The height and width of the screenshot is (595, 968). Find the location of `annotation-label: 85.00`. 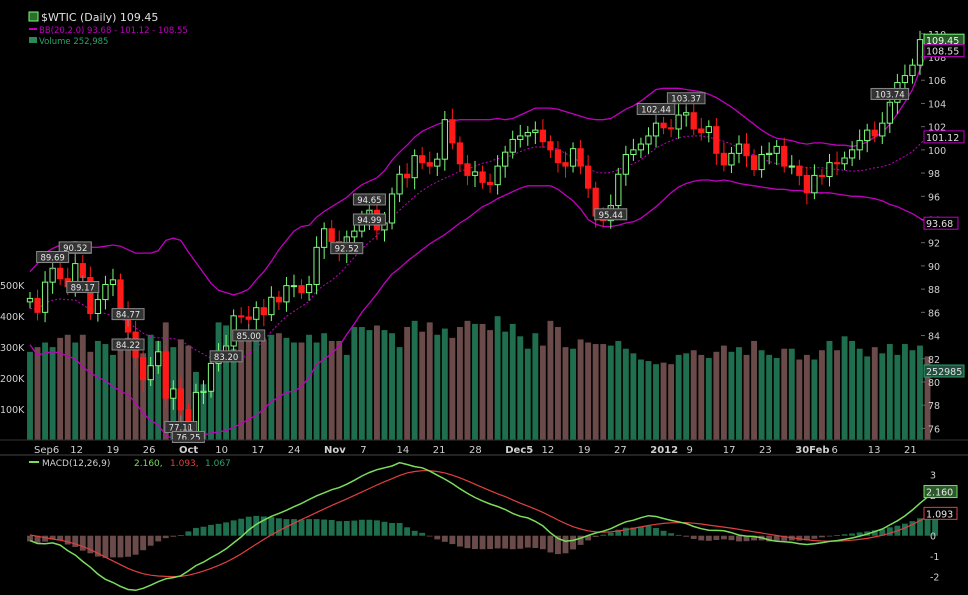

annotation-label: 85.00 is located at coordinates (249, 337).